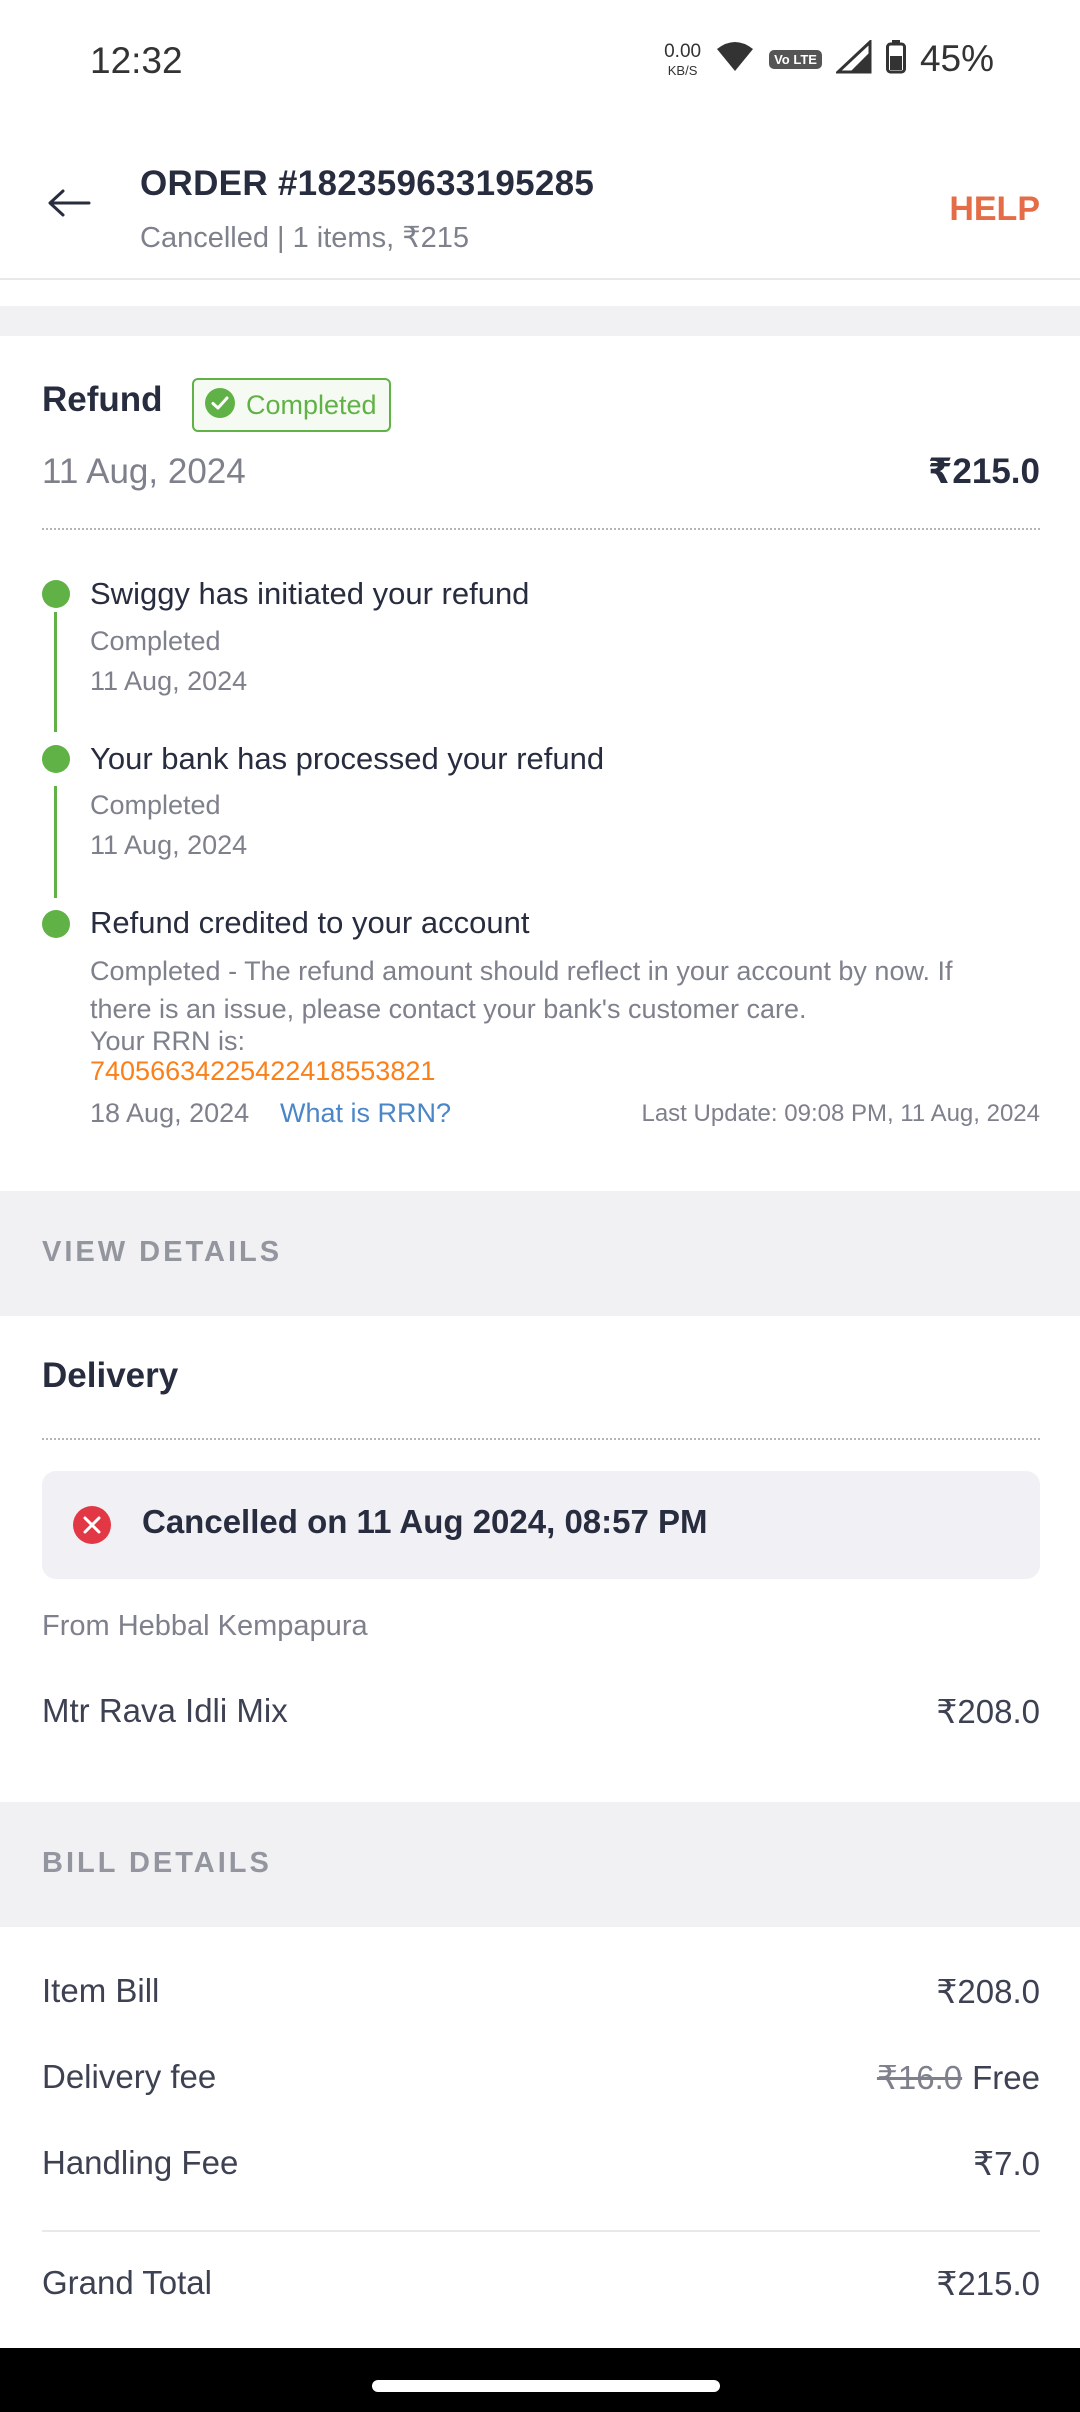  Describe the element at coordinates (144, 471) in the screenshot. I see `refund-date: 11 Aug, 2024` at that location.